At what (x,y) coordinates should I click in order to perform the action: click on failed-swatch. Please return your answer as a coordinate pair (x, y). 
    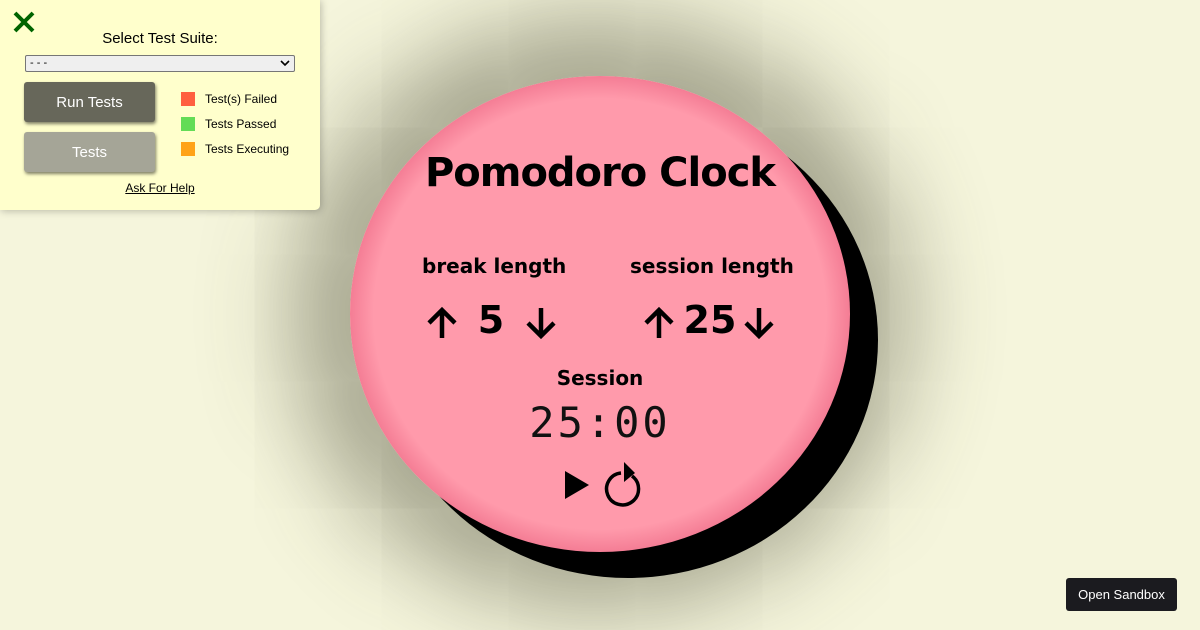
    Looking at the image, I should click on (188, 99).